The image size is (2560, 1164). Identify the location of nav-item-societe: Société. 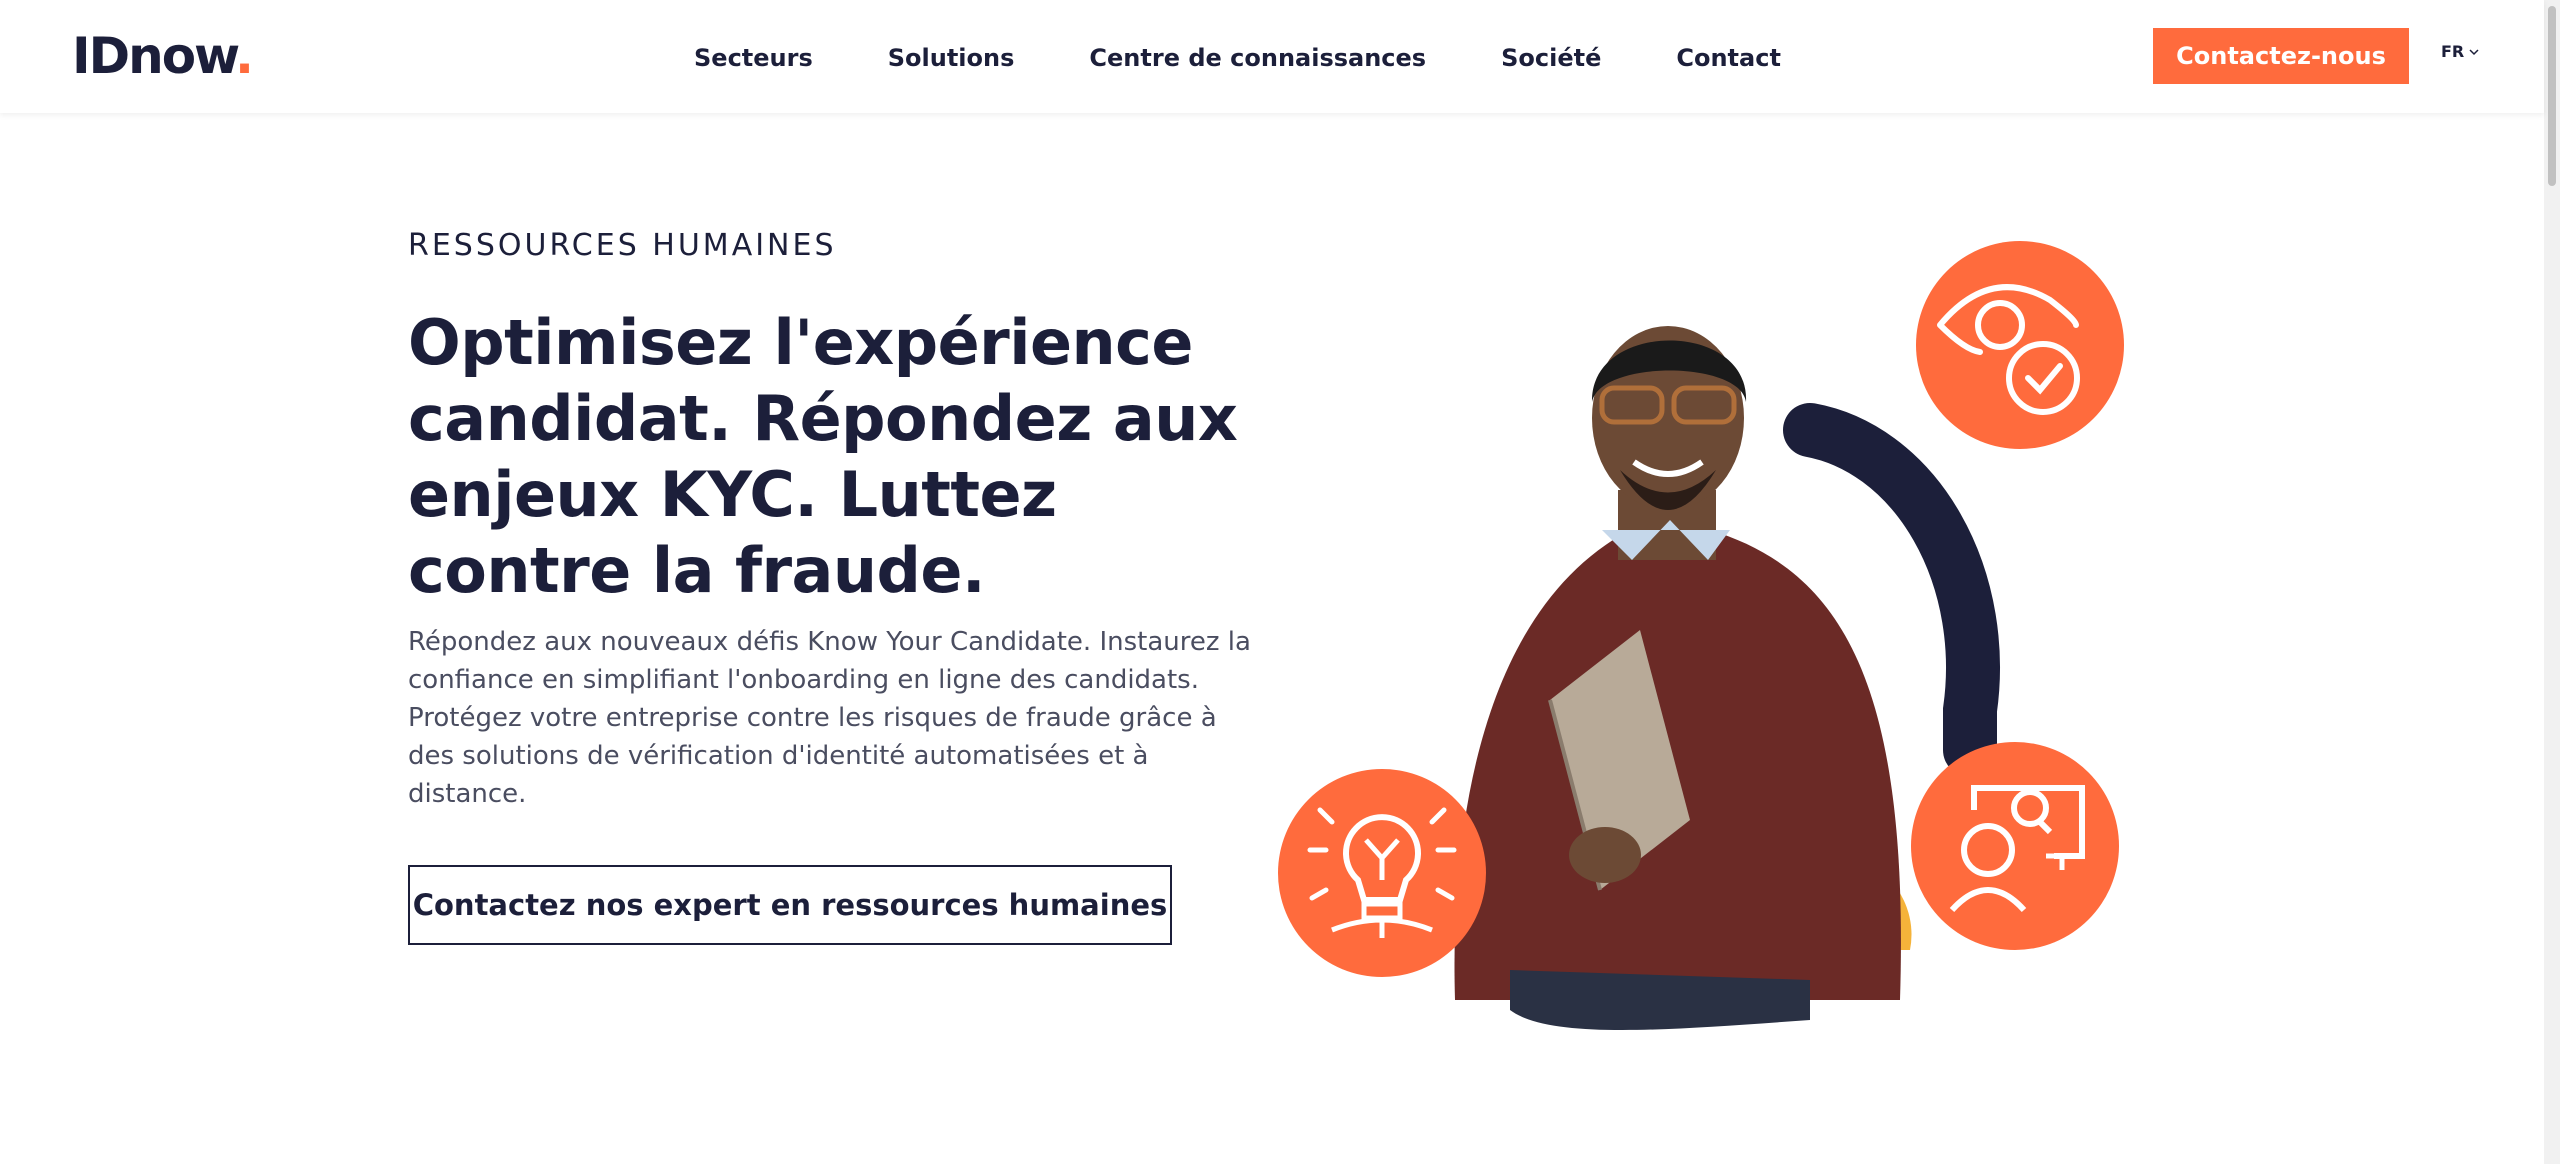
(1551, 58).